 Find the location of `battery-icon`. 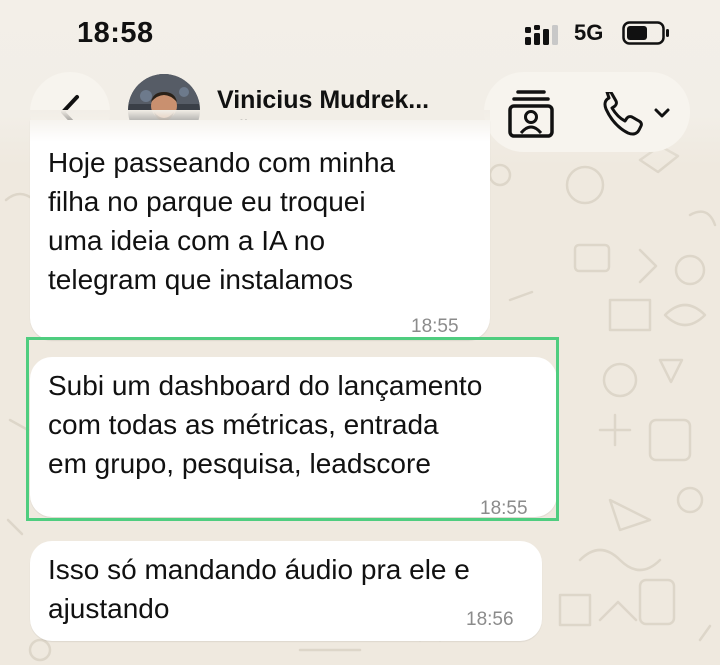

battery-icon is located at coordinates (645, 33).